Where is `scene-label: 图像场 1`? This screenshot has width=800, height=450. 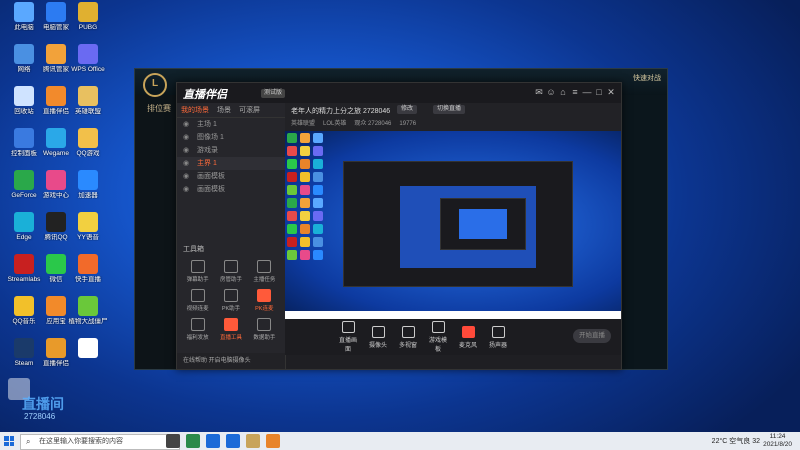
scene-label: 图像场 1 is located at coordinates (210, 137).